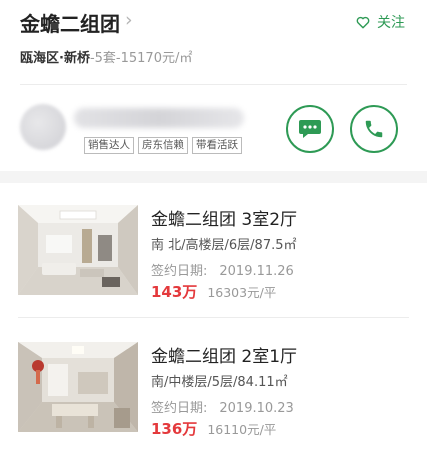 The height and width of the screenshot is (450, 427). I want to click on listing-detail: 南/中楼层/5层/84.11㎡, so click(219, 382).